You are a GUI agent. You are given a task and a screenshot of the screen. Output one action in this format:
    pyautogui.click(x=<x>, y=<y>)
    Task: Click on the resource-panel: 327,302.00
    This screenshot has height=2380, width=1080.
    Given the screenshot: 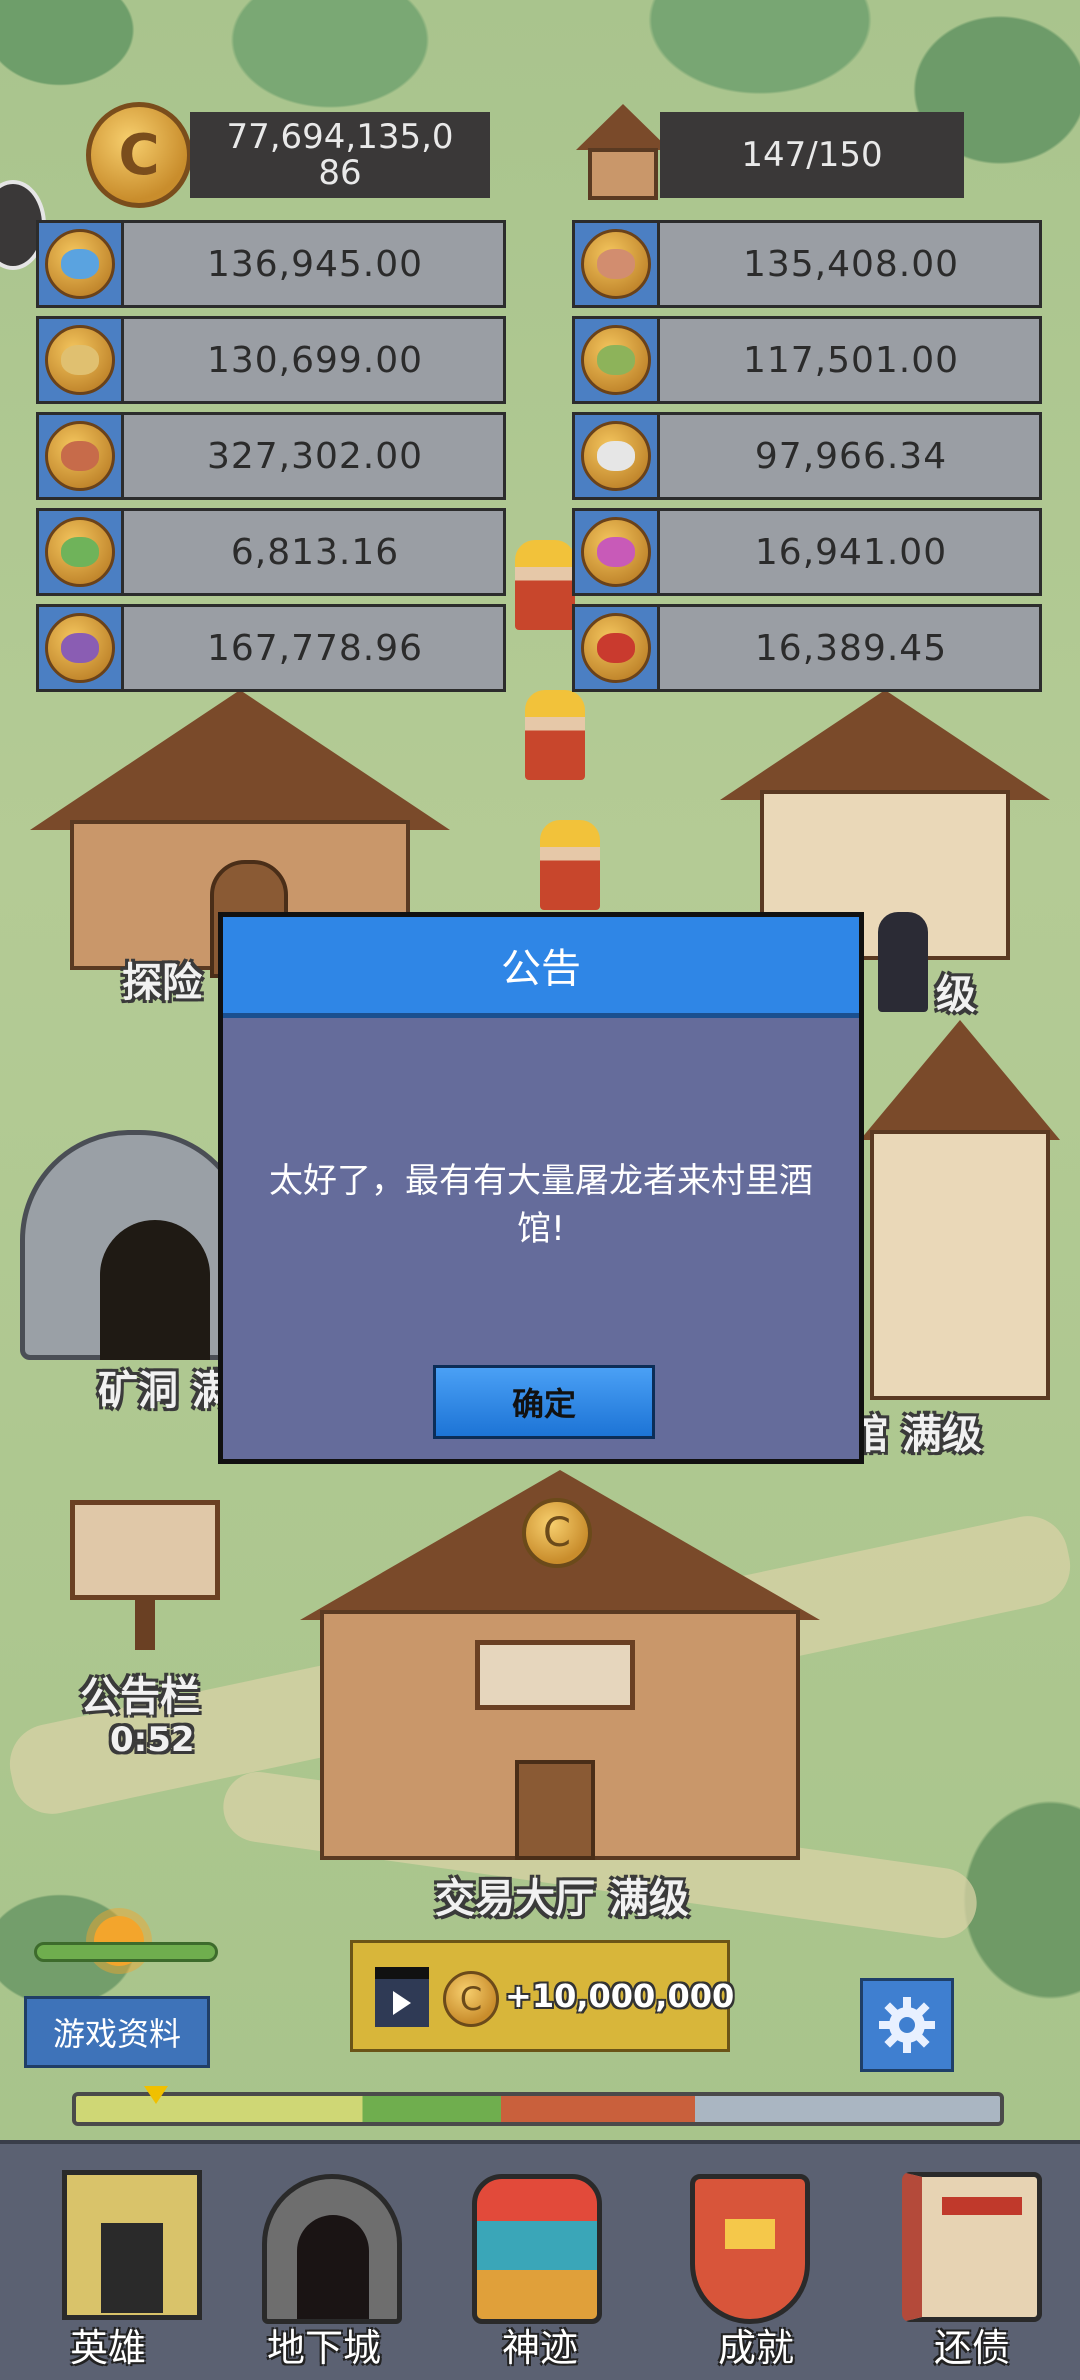 What is the action you would take?
    pyautogui.click(x=271, y=456)
    